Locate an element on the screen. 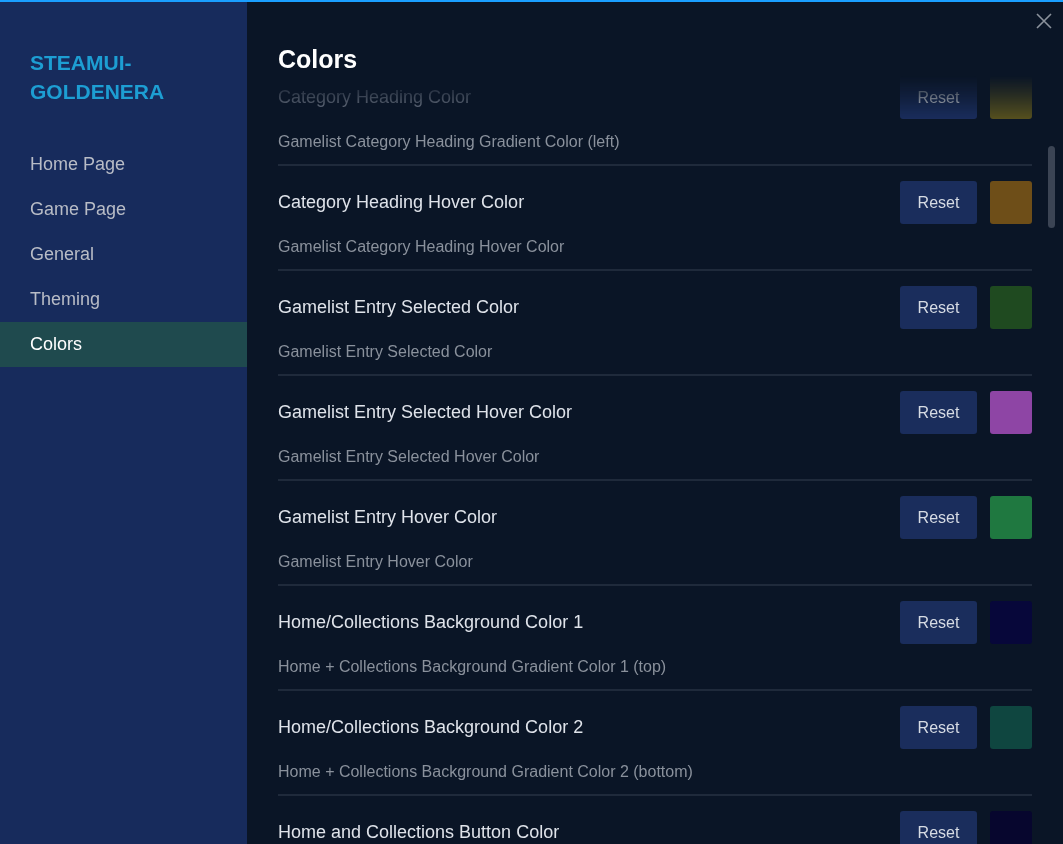 The width and height of the screenshot is (1063, 844). setting-label: Home/Collections Background Color 1 is located at coordinates (431, 622).